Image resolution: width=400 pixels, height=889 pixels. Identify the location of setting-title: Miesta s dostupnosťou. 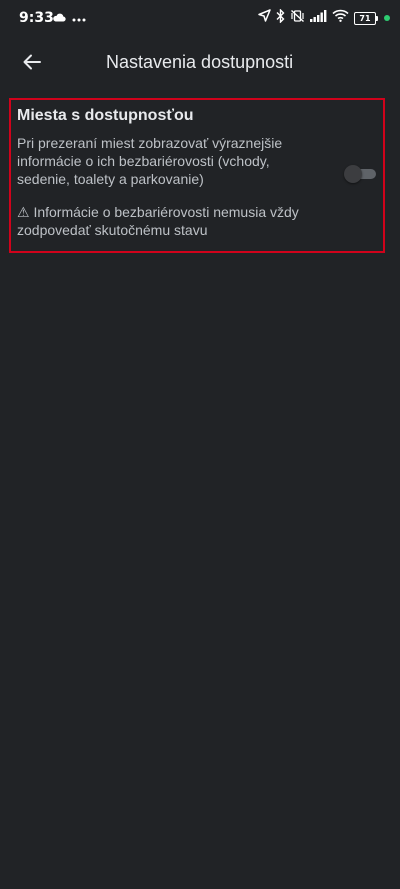
(105, 115).